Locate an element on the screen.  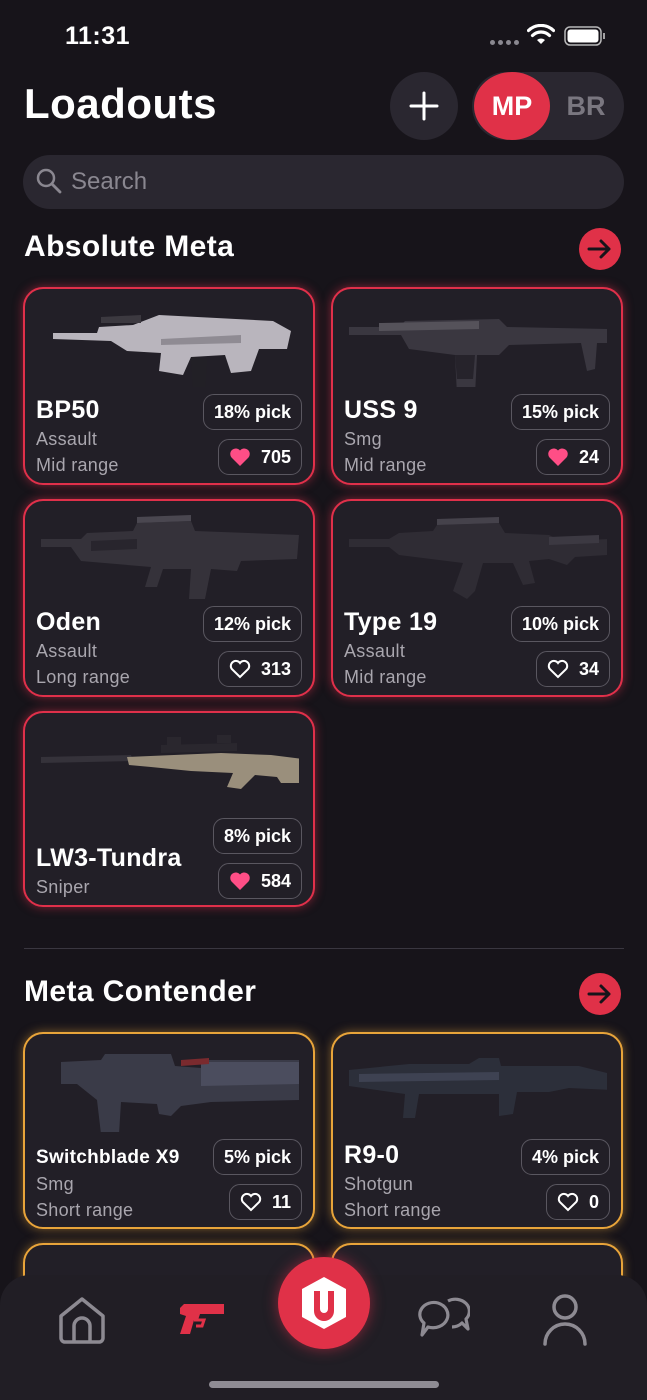
like-count: 313 is located at coordinates (275, 668).